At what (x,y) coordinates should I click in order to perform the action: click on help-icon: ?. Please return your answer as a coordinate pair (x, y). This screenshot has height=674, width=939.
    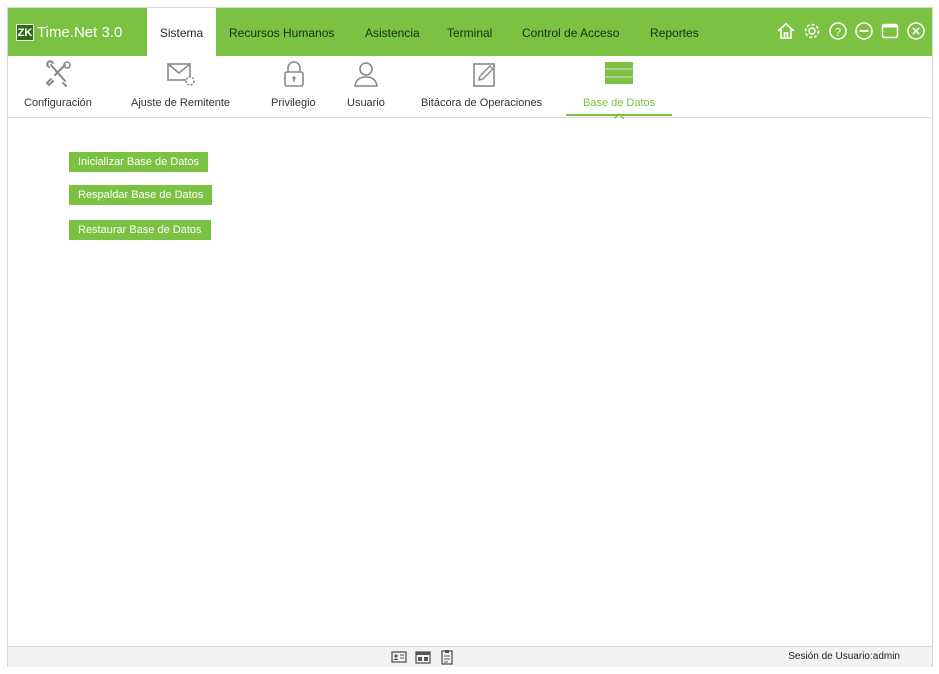
    Looking at the image, I should click on (838, 31).